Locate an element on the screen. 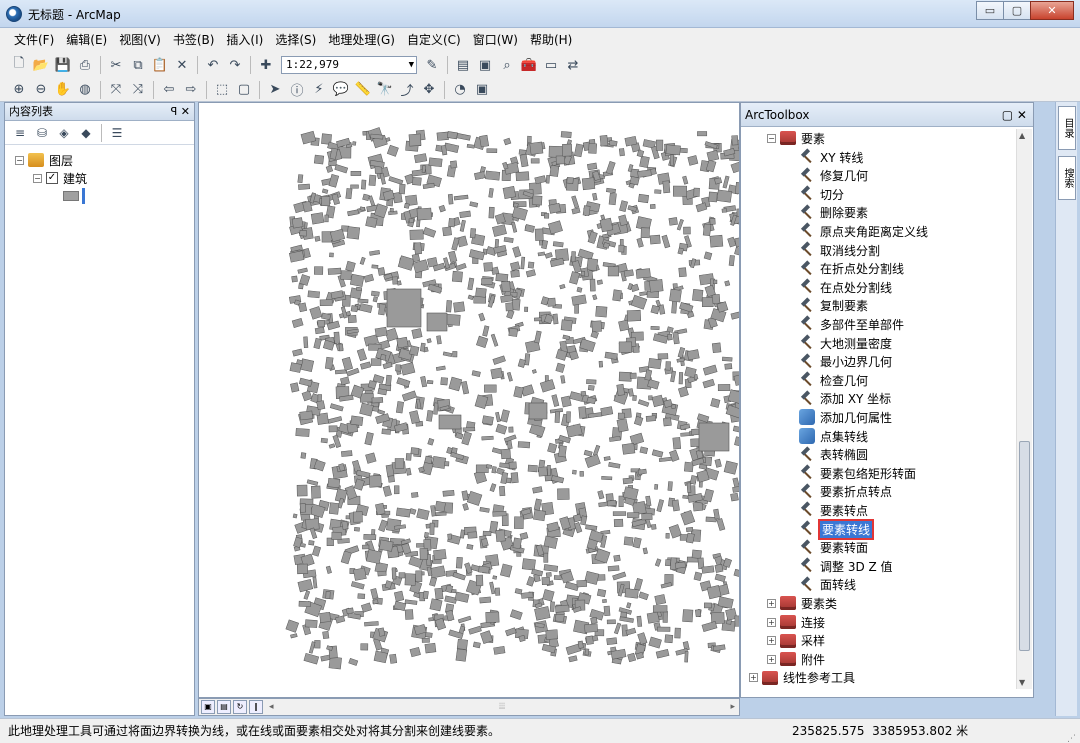  toolset-row: + 连接 is located at coordinates (796, 622).